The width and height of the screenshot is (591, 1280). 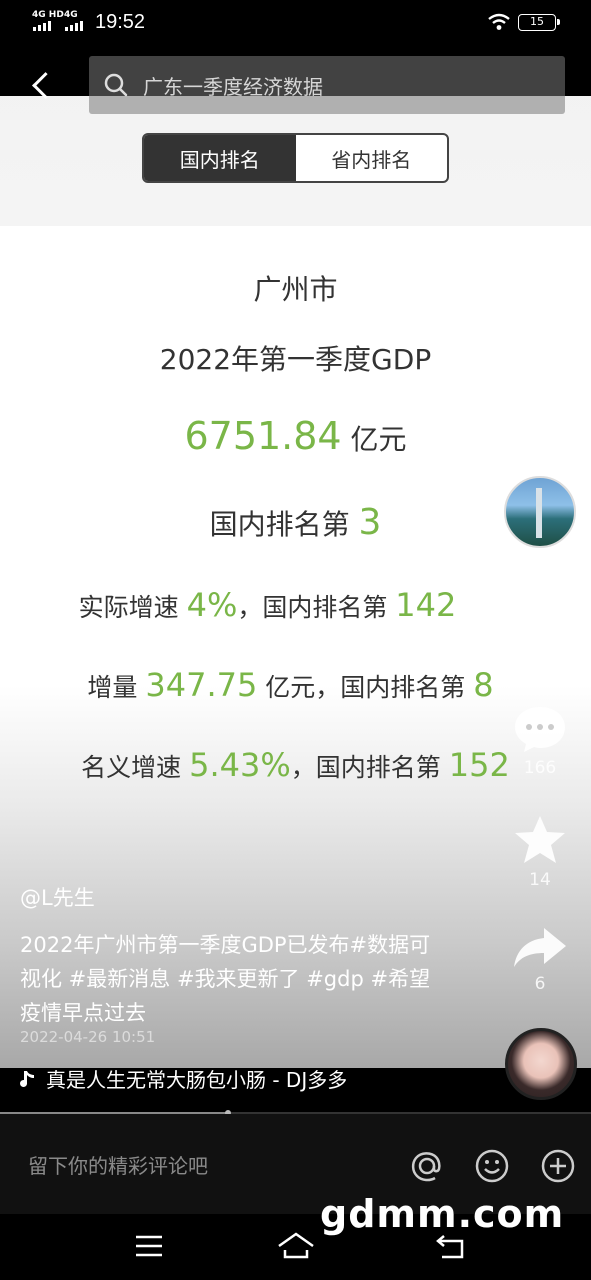 I want to click on tab-national-rank: 国内排名, so click(x=220, y=158).